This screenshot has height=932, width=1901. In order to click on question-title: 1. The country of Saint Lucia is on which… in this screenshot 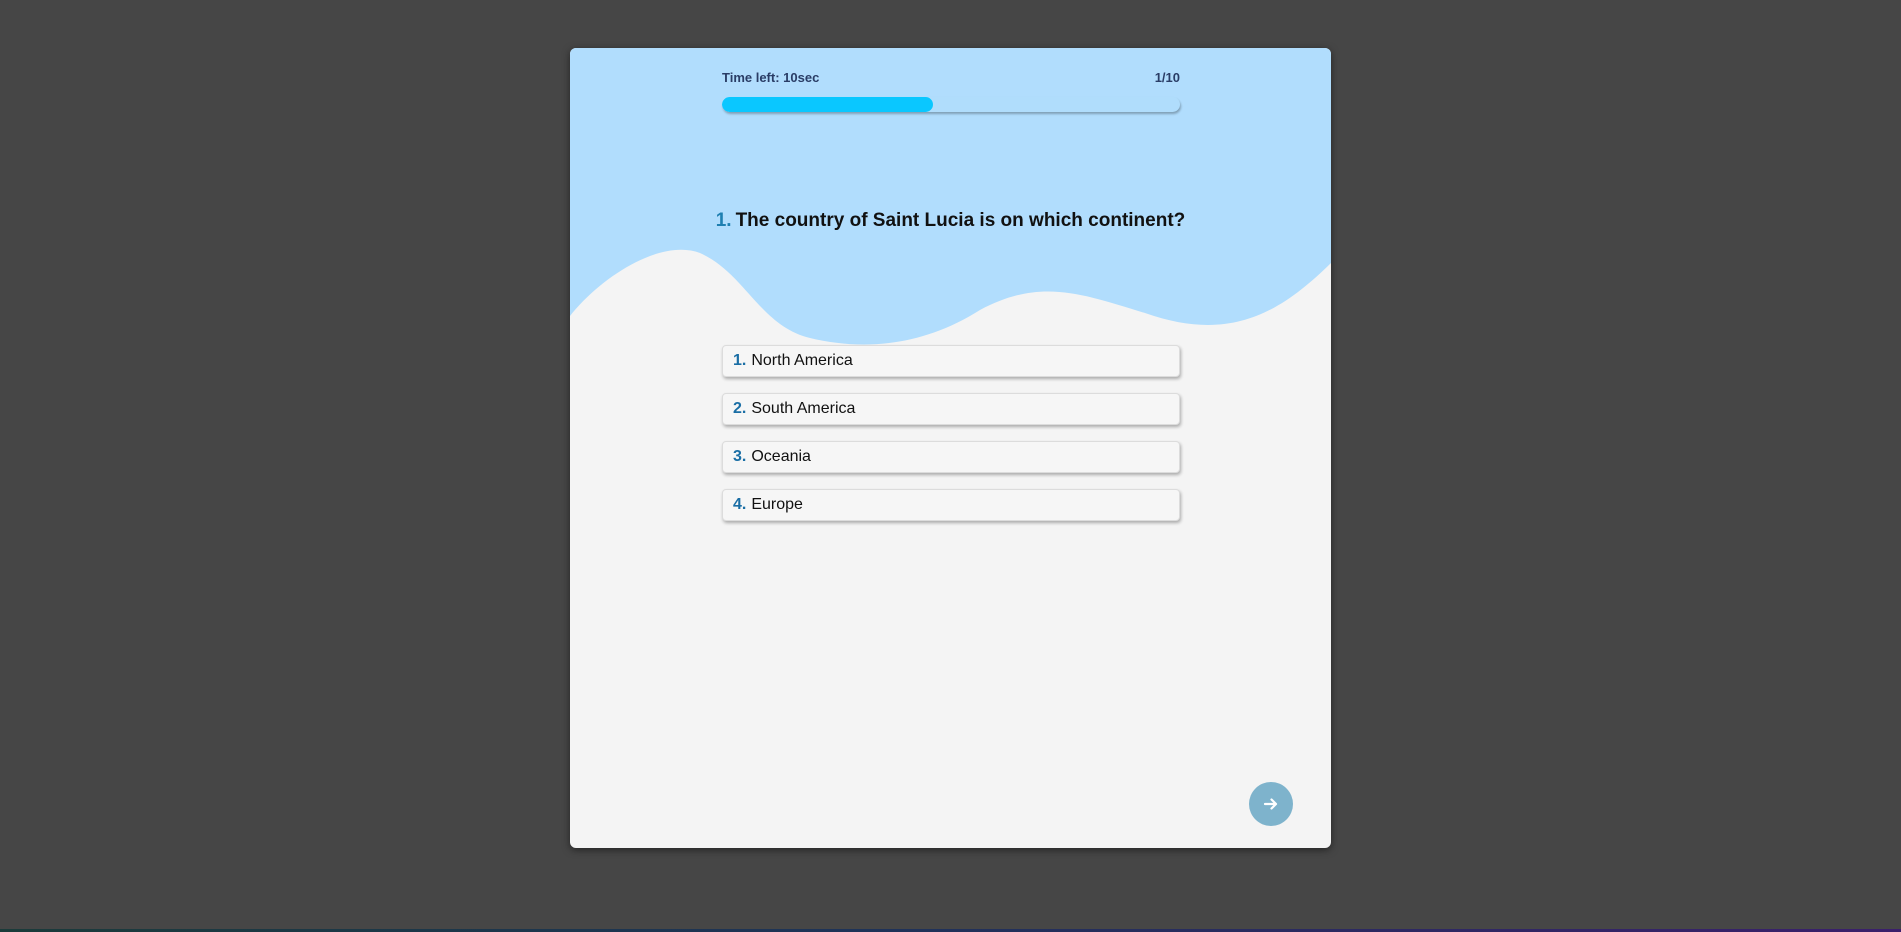, I will do `click(950, 221)`.